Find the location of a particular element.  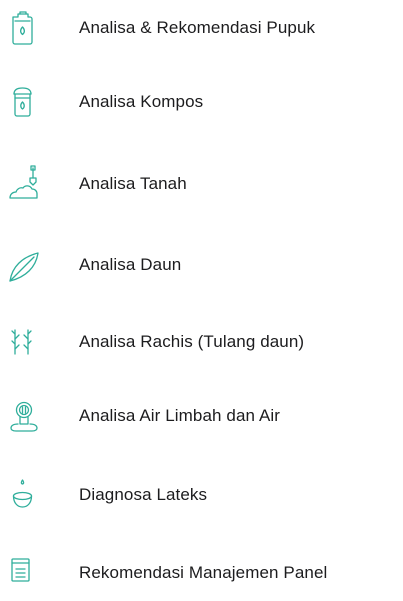

latex-cup-icon is located at coordinates (26, 495).